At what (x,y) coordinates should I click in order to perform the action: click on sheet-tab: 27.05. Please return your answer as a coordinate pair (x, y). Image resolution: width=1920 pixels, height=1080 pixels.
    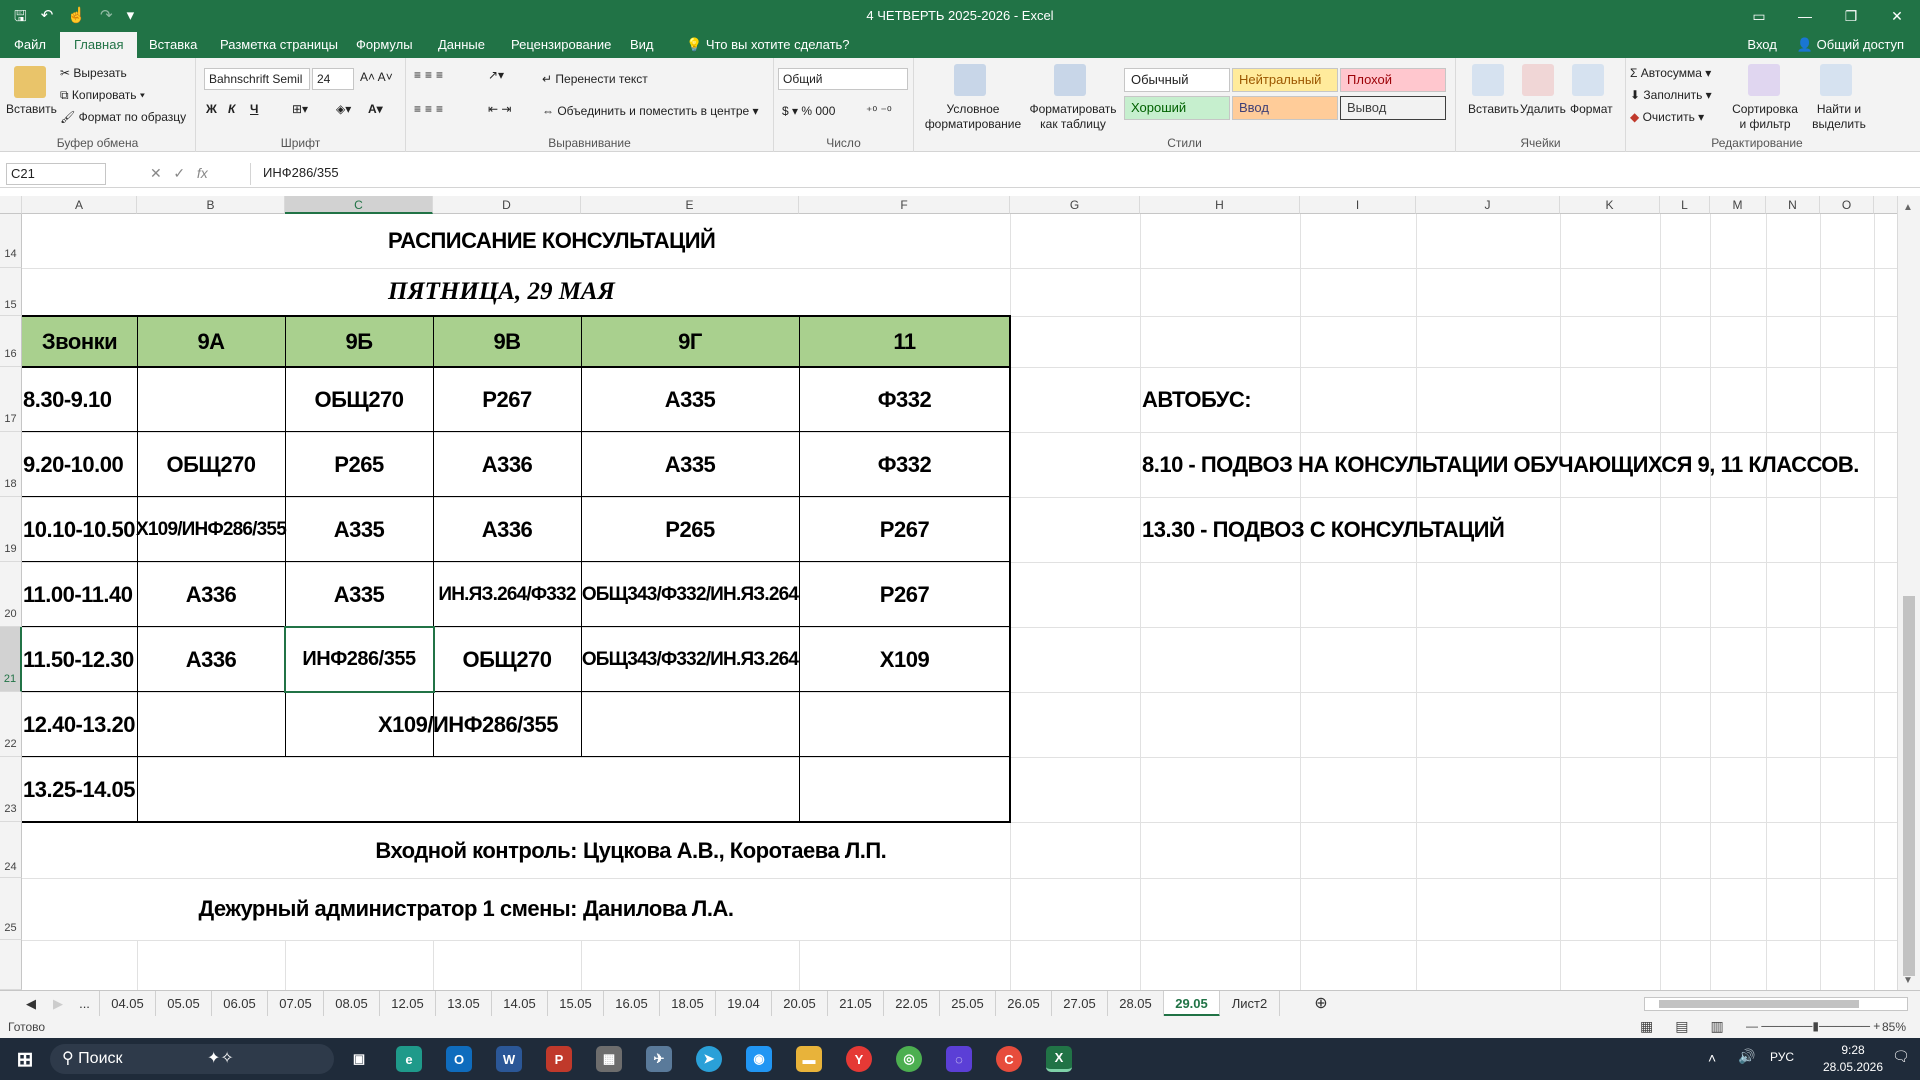
    Looking at the image, I should click on (1080, 1004).